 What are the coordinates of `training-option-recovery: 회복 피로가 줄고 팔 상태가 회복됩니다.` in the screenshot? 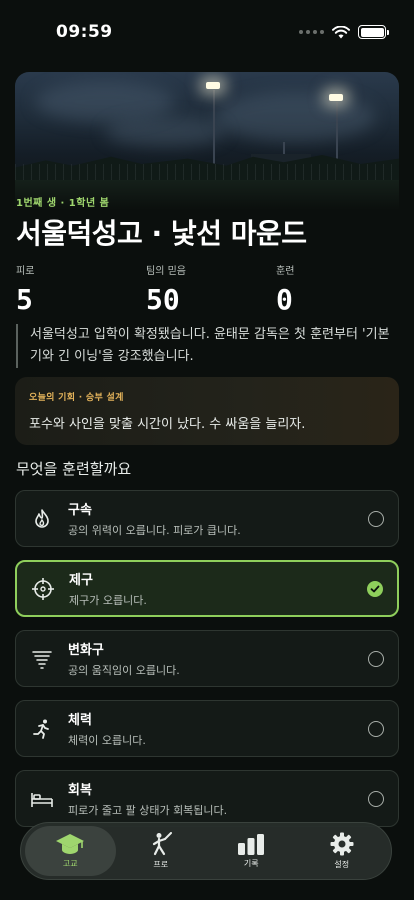 It's located at (207, 798).